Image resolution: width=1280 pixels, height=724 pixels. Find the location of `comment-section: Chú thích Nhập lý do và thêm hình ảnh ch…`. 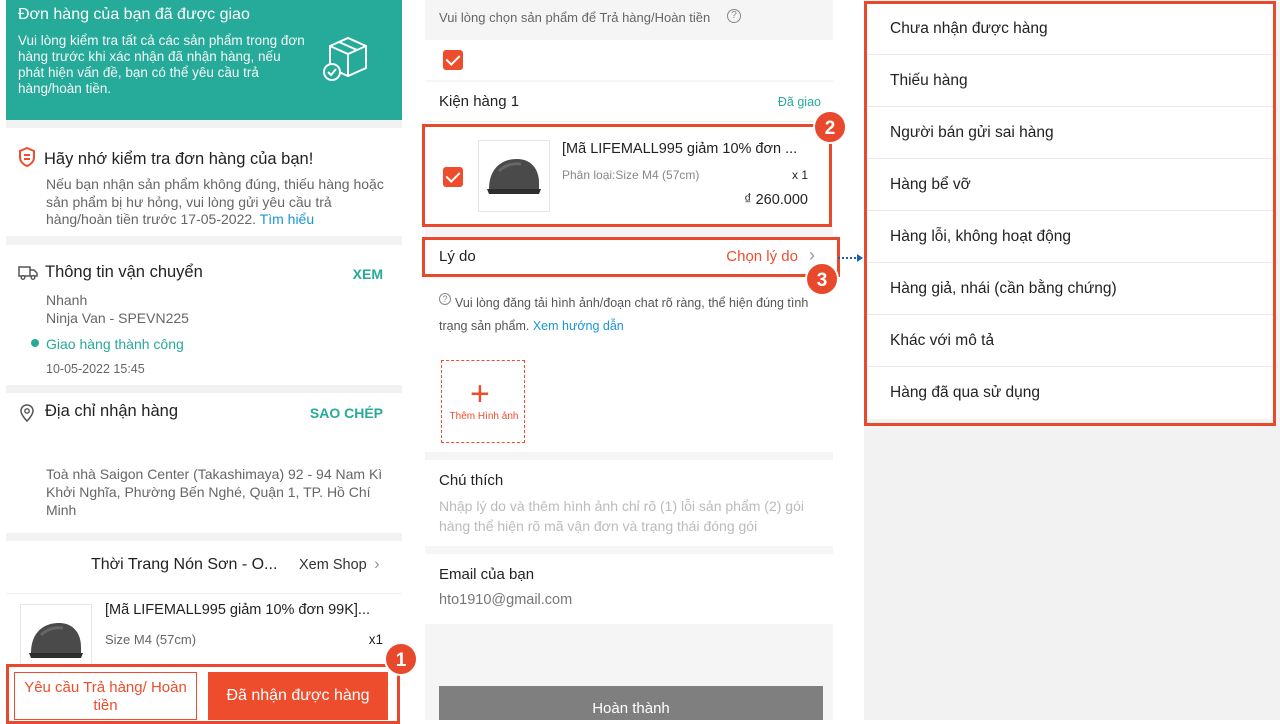

comment-section: Chú thích Nhập lý do và thêm hình ảnh ch… is located at coordinates (629, 503).